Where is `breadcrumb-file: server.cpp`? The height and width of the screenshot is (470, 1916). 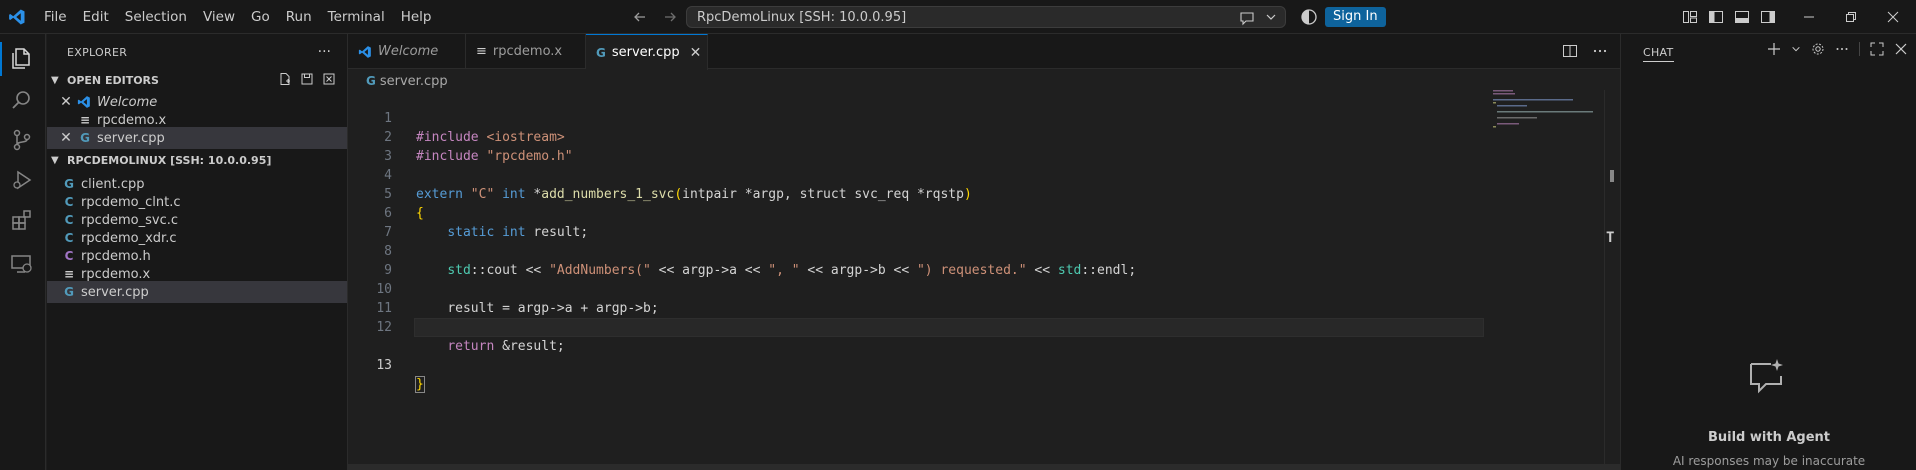 breadcrumb-file: server.cpp is located at coordinates (413, 81).